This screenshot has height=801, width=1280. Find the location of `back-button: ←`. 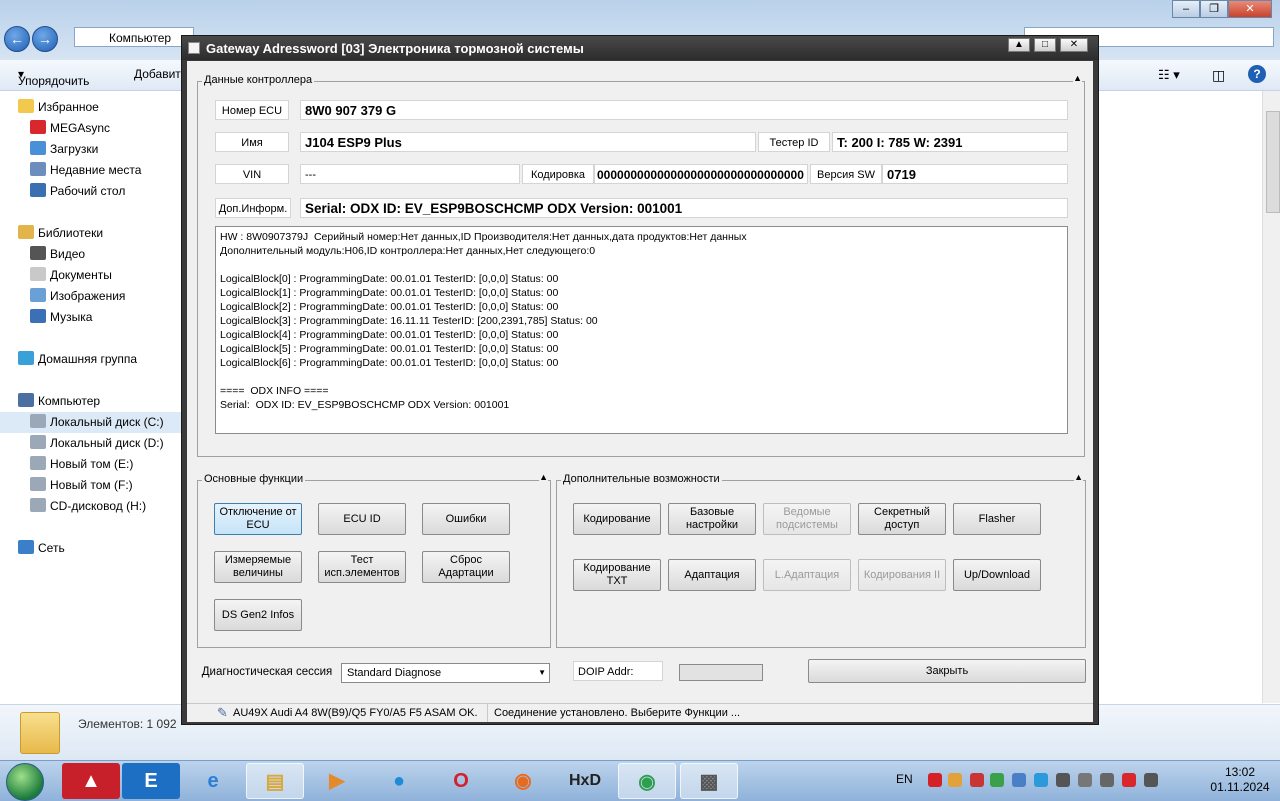

back-button: ← is located at coordinates (17, 39).